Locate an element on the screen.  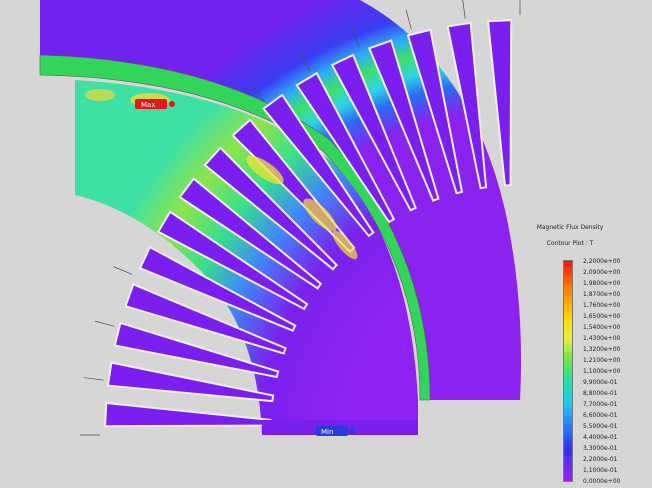
legend-tick-label: 7,7000e-01 is located at coordinates (600, 404).